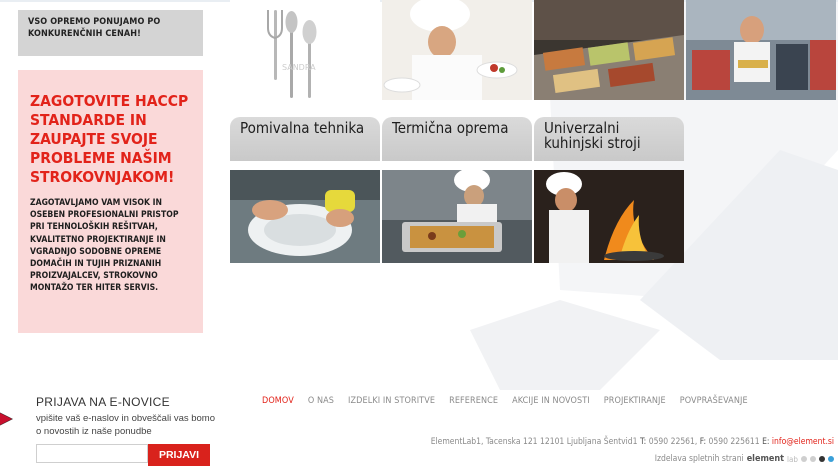 The image size is (838, 466). What do you see at coordinates (92, 453) in the screenshot?
I see `newsletter-email-input` at bounding box center [92, 453].